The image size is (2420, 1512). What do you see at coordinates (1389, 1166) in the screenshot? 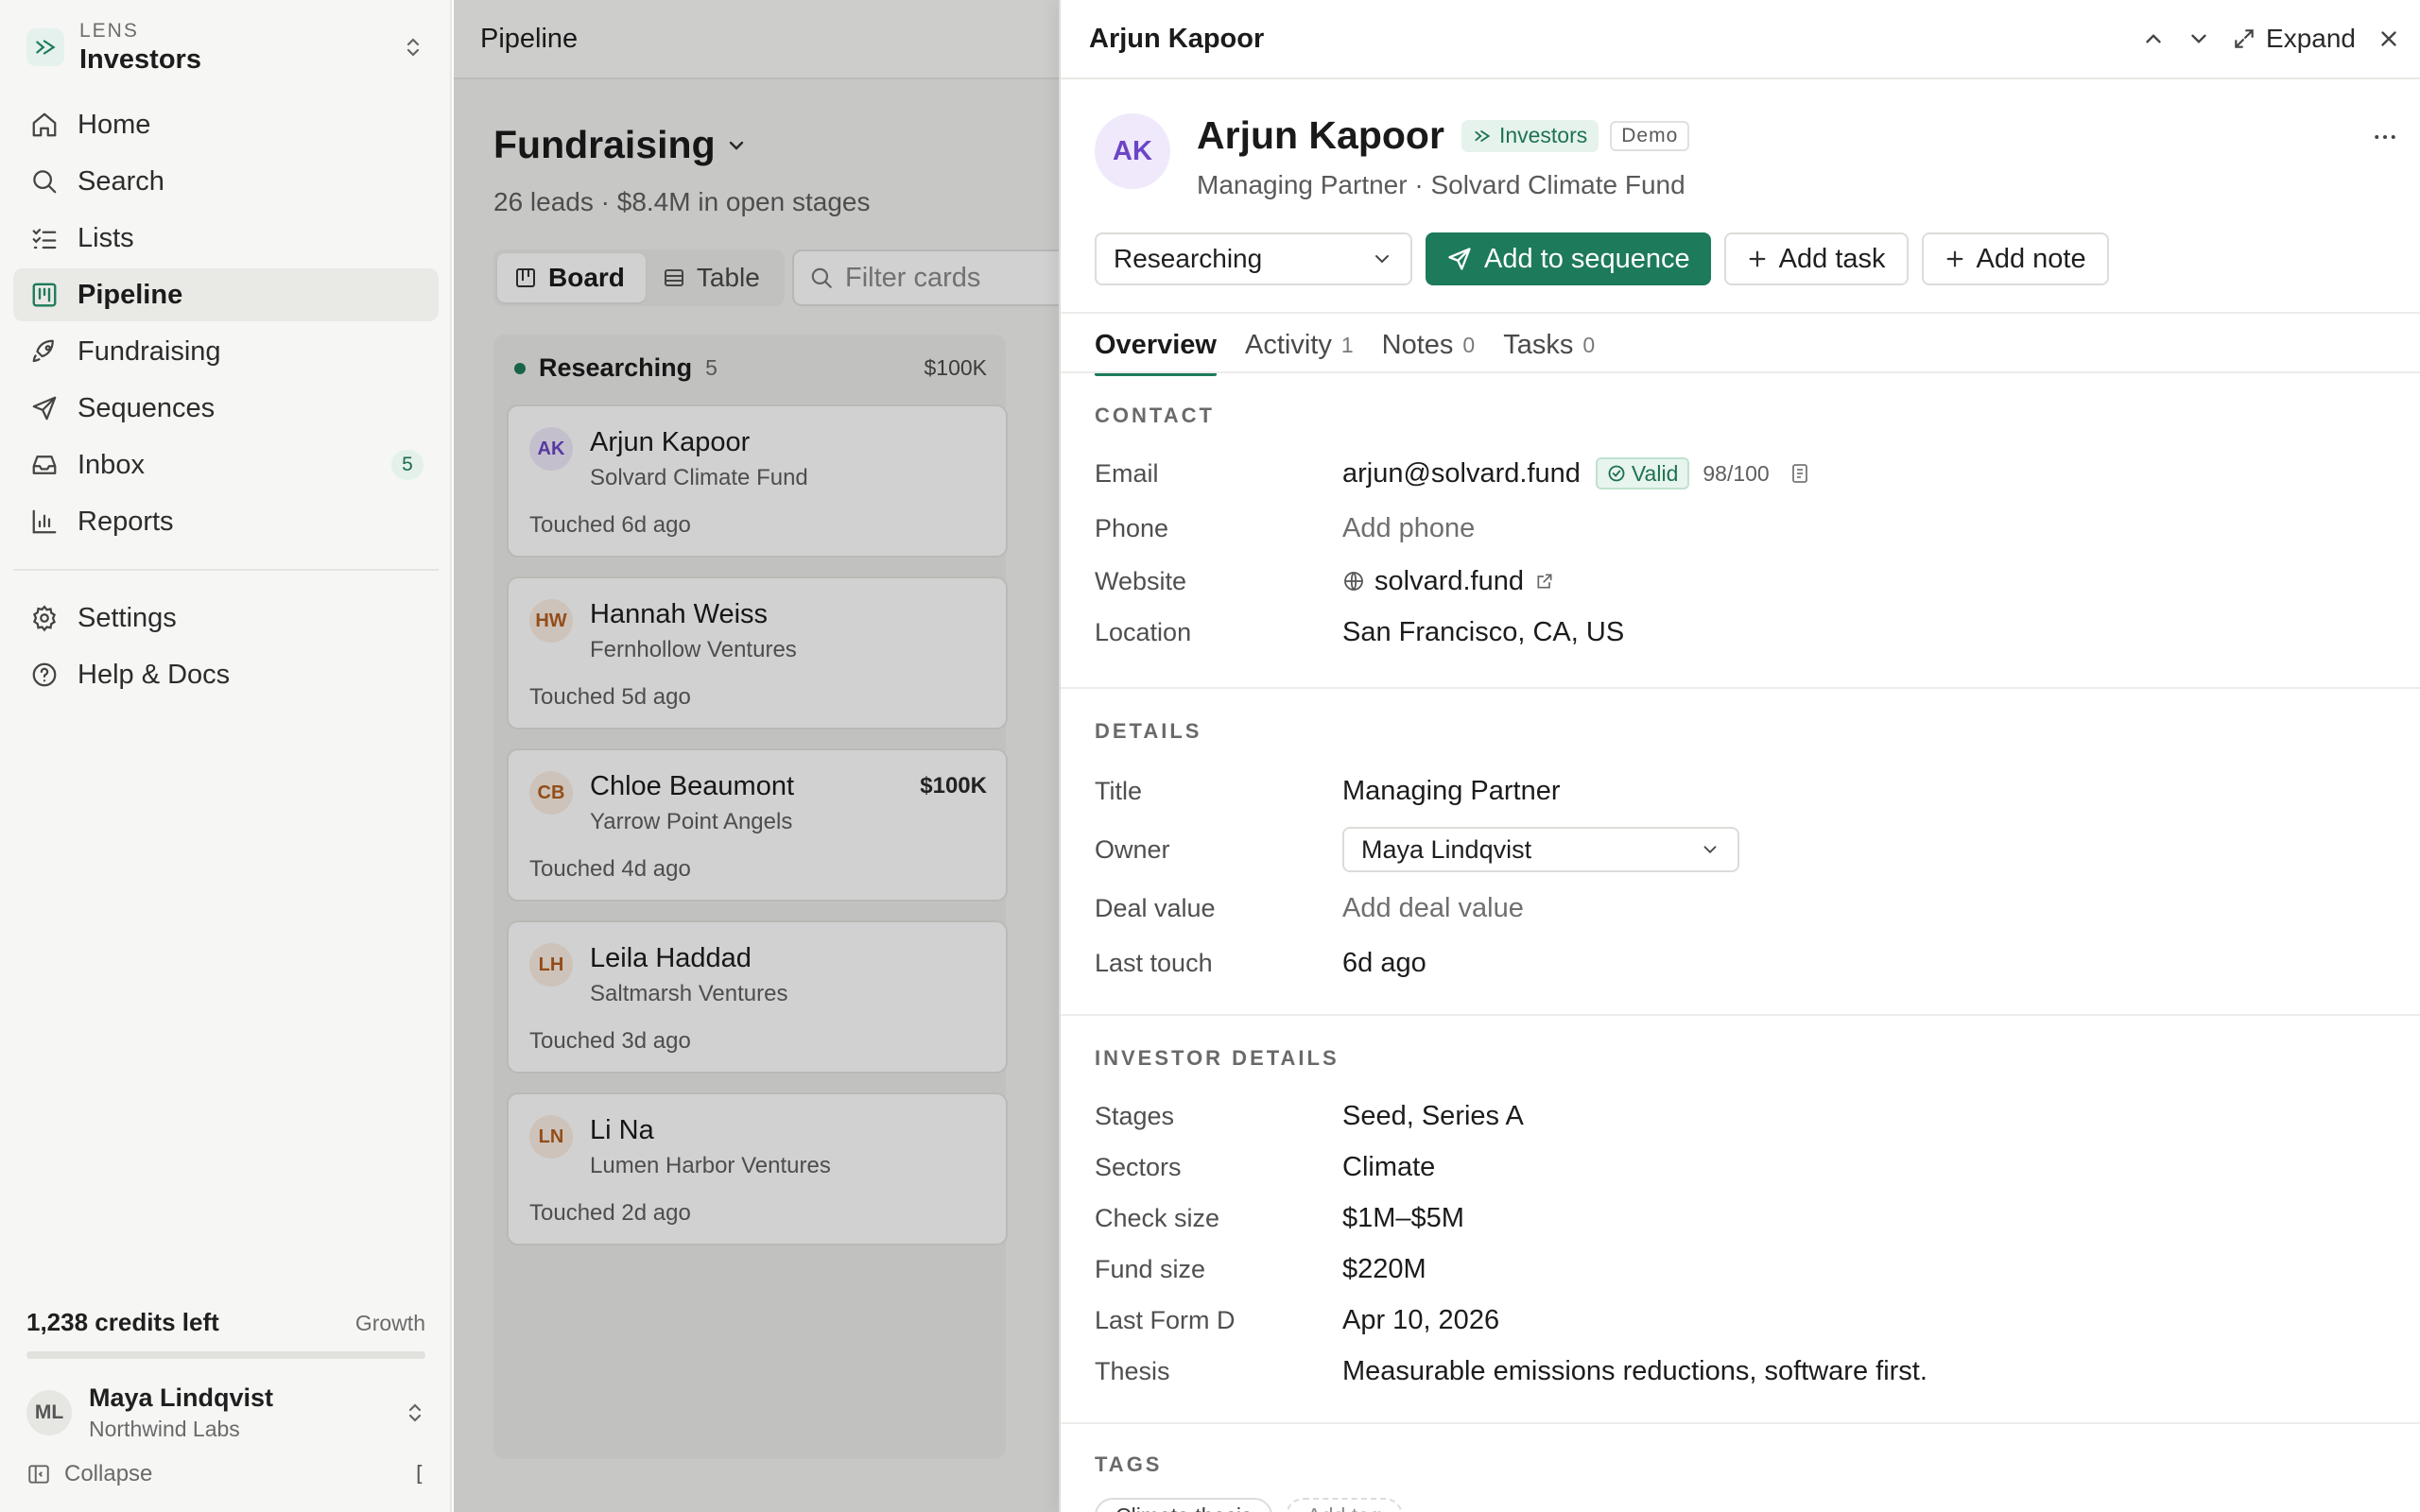
I see `field-value: Climate` at bounding box center [1389, 1166].